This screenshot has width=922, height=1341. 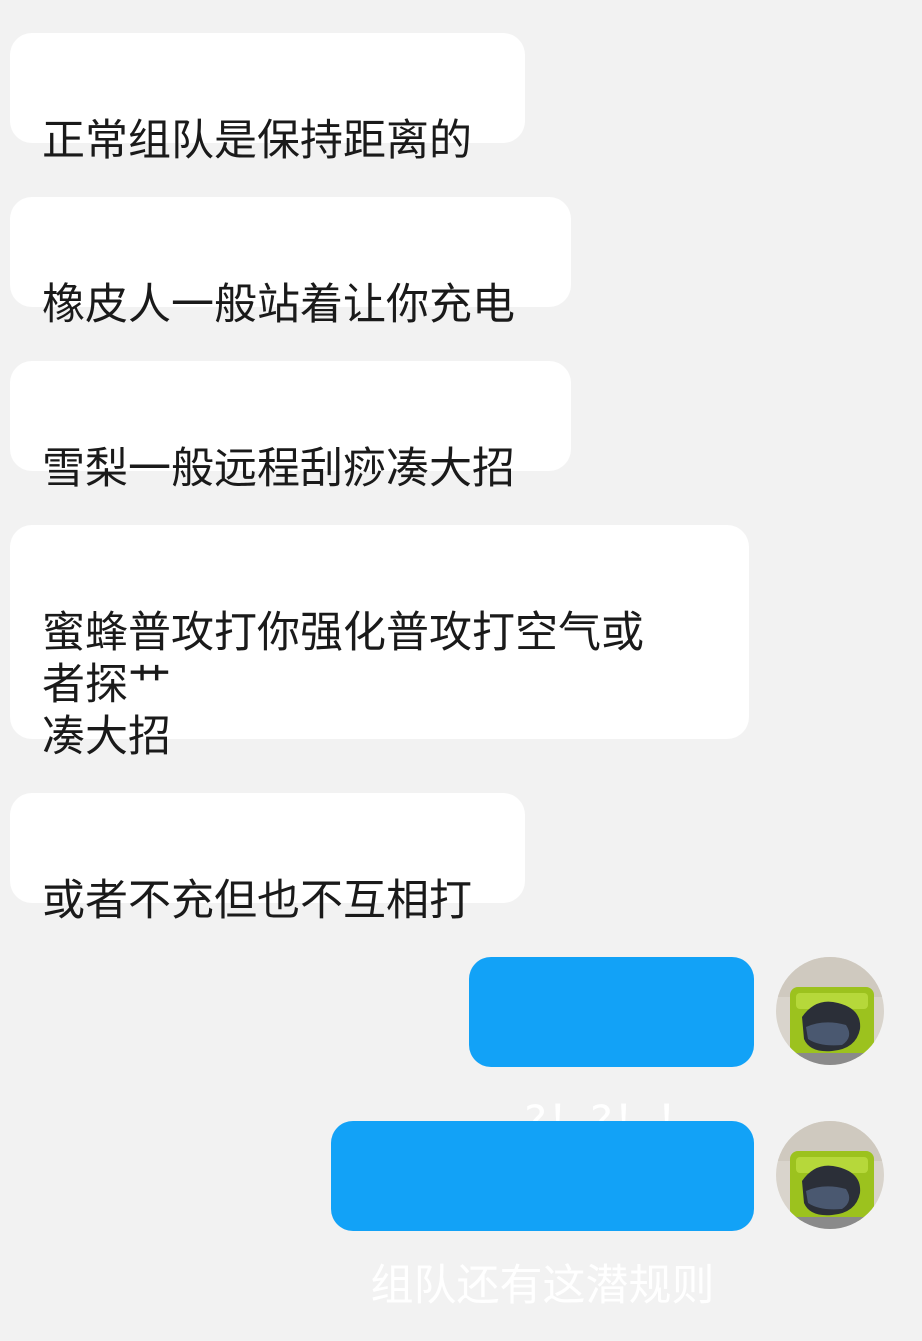 I want to click on message-text: 橡皮人一般站着让你充电, so click(x=278, y=305).